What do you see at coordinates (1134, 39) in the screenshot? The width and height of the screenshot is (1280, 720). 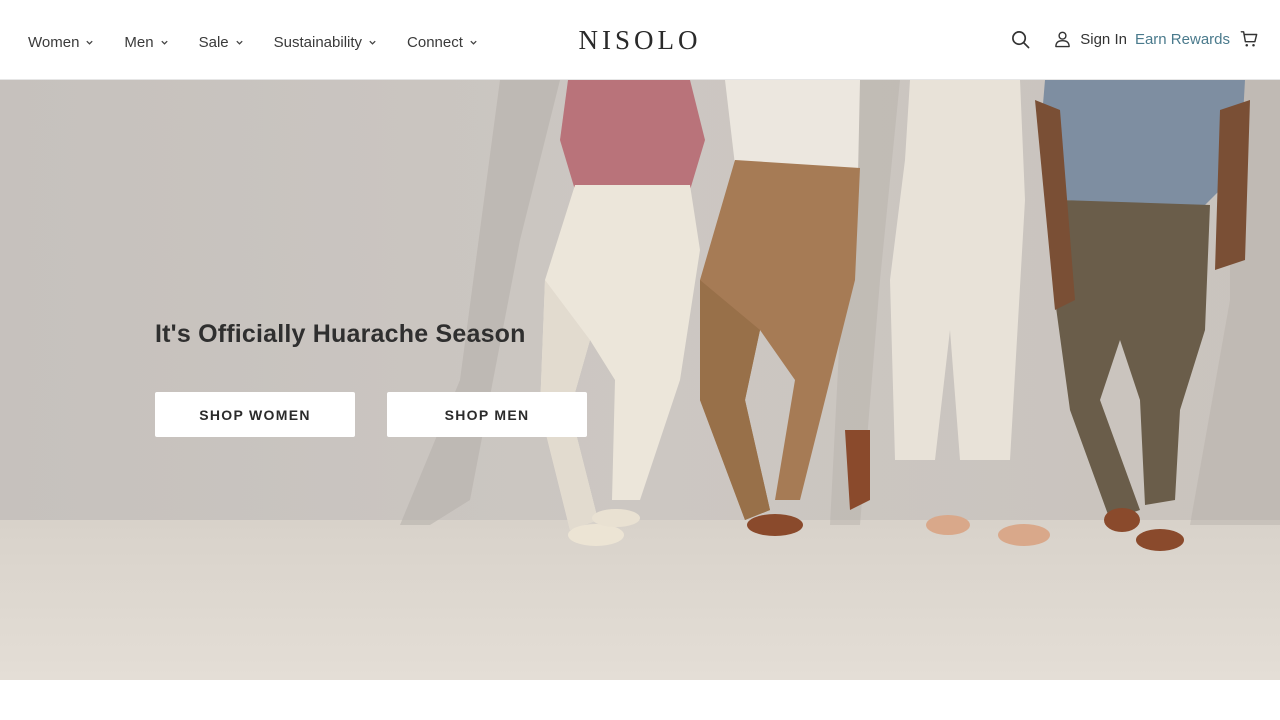 I see `account-nav: Sign In Earn Rewards` at bounding box center [1134, 39].